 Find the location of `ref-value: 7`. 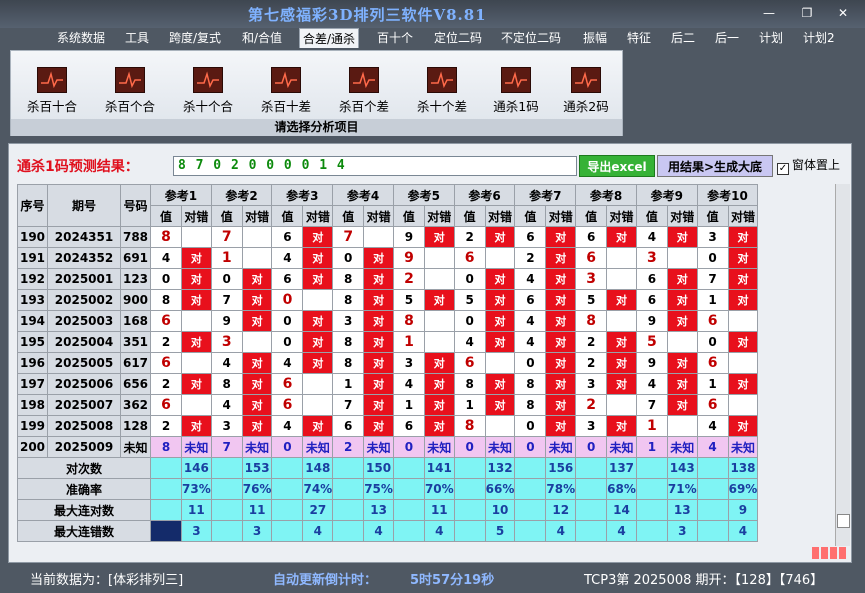

ref-value: 7 is located at coordinates (348, 405).